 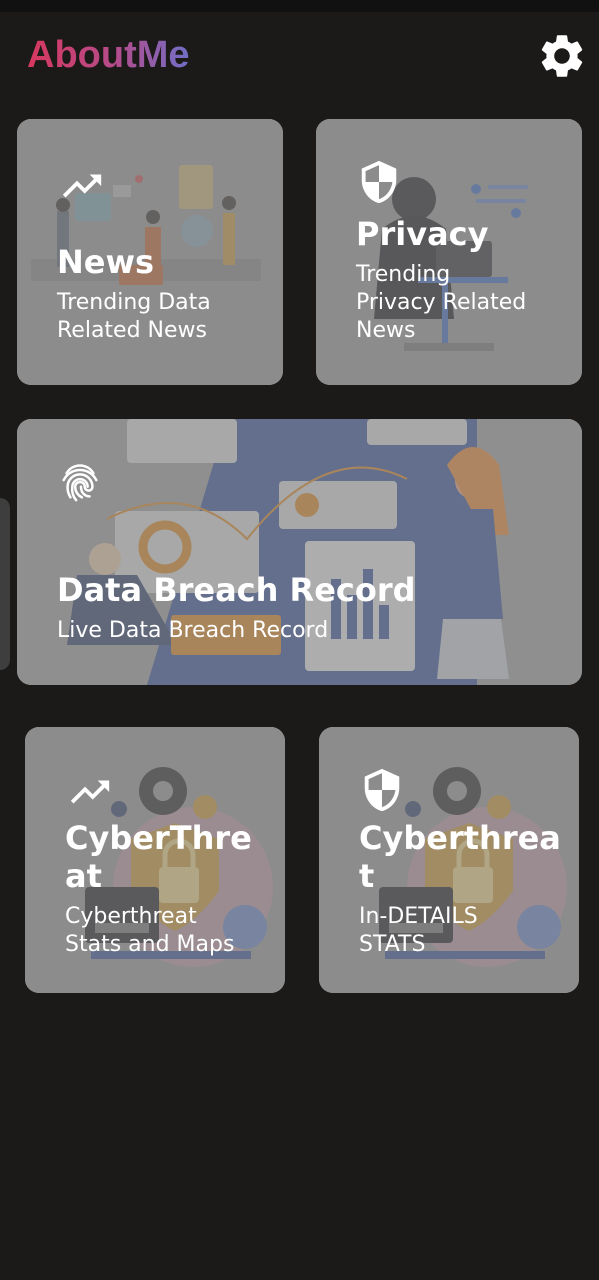 What do you see at coordinates (299, 6) in the screenshot?
I see `status-bar` at bounding box center [299, 6].